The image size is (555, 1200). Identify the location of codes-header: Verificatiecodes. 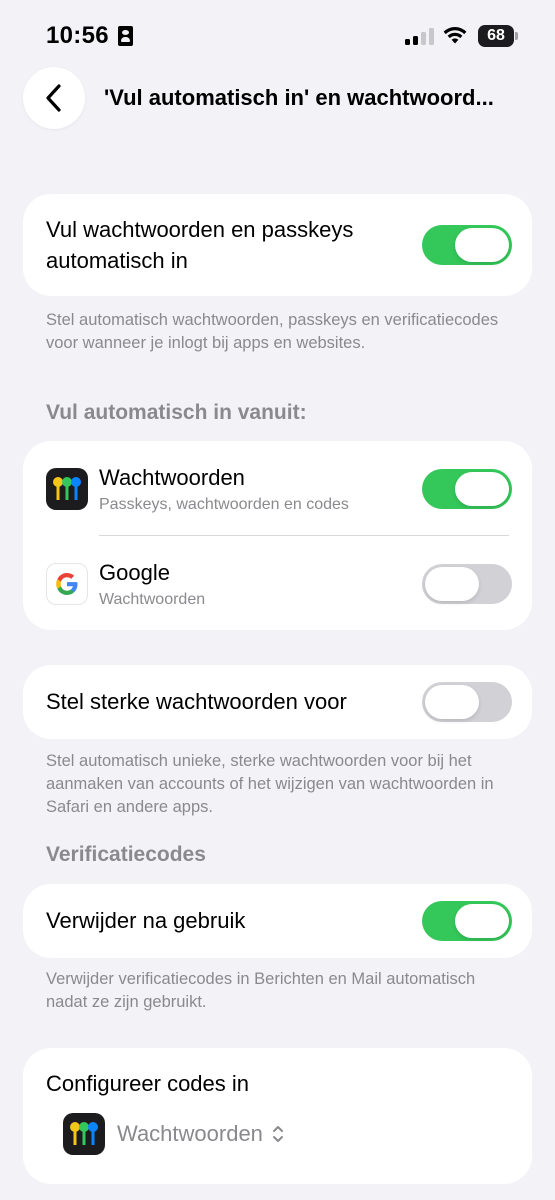
(126, 854).